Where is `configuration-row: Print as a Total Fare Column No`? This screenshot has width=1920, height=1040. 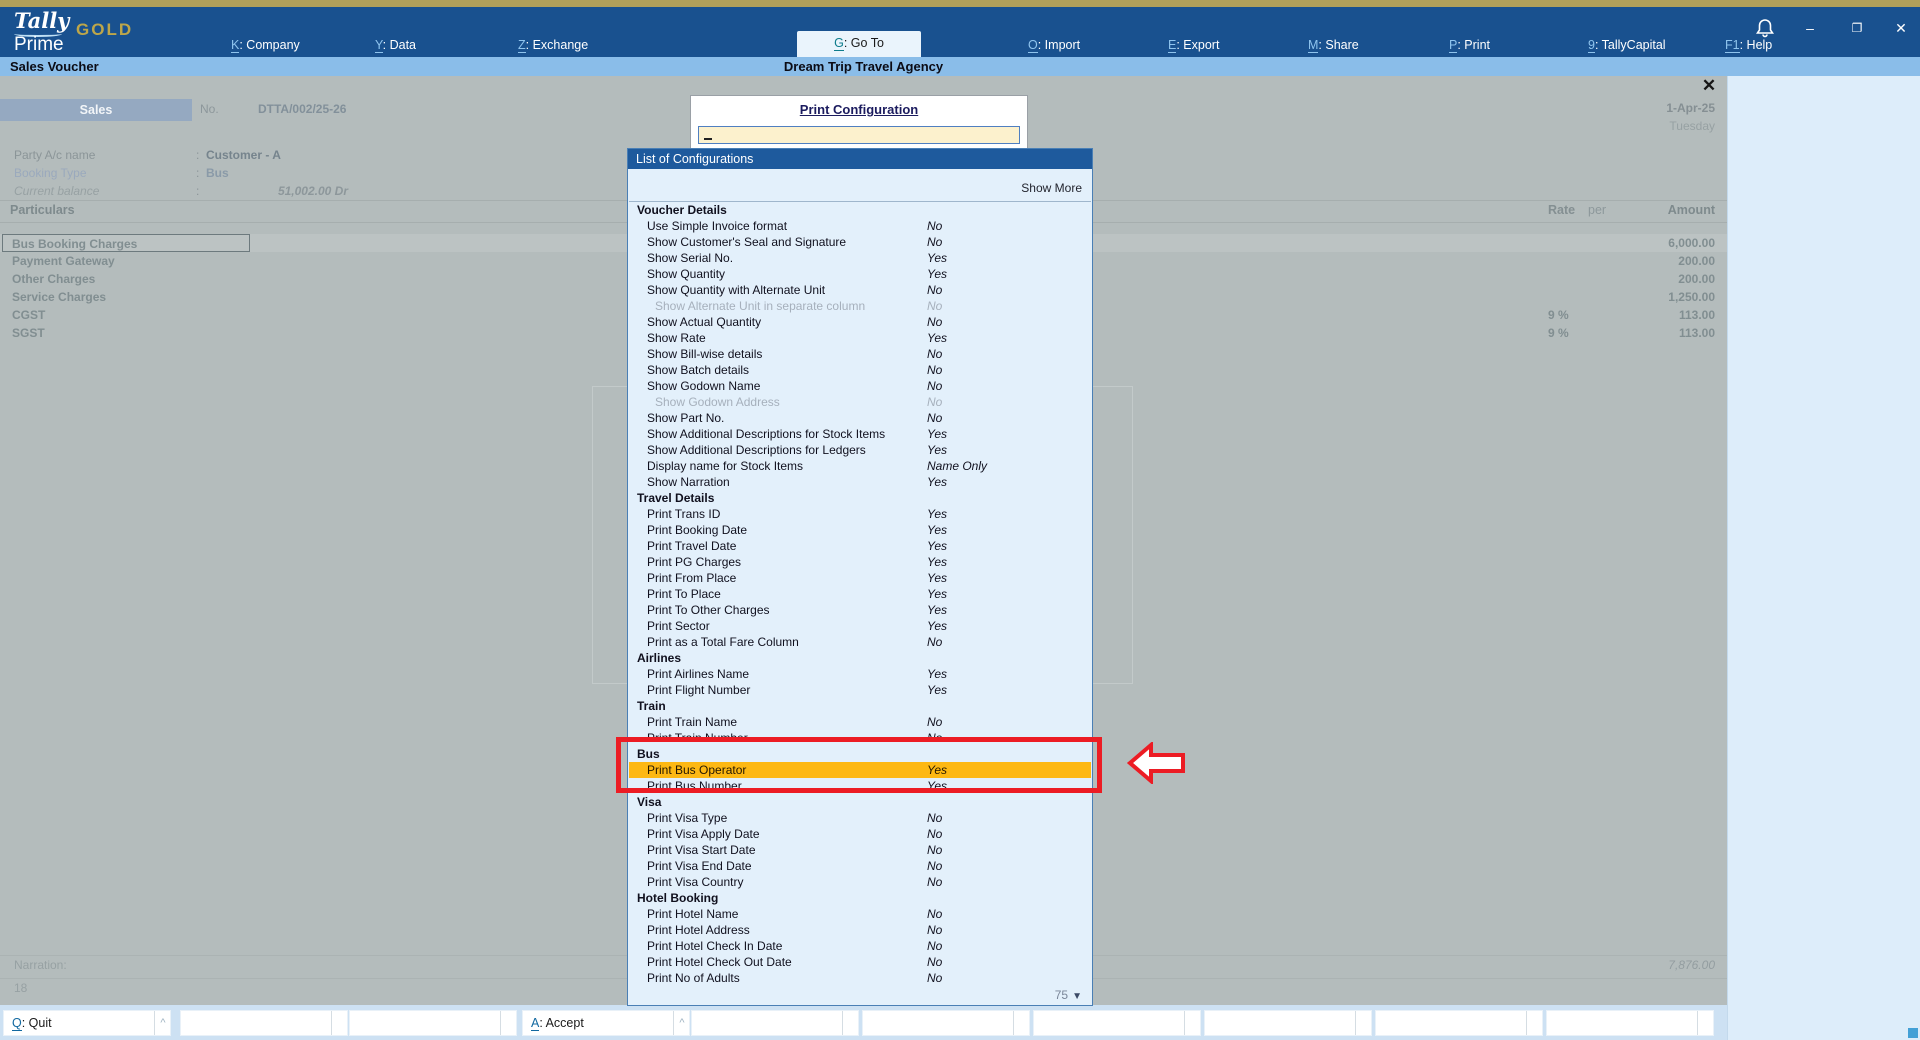 configuration-row: Print as a Total Fare Column No is located at coordinates (860, 642).